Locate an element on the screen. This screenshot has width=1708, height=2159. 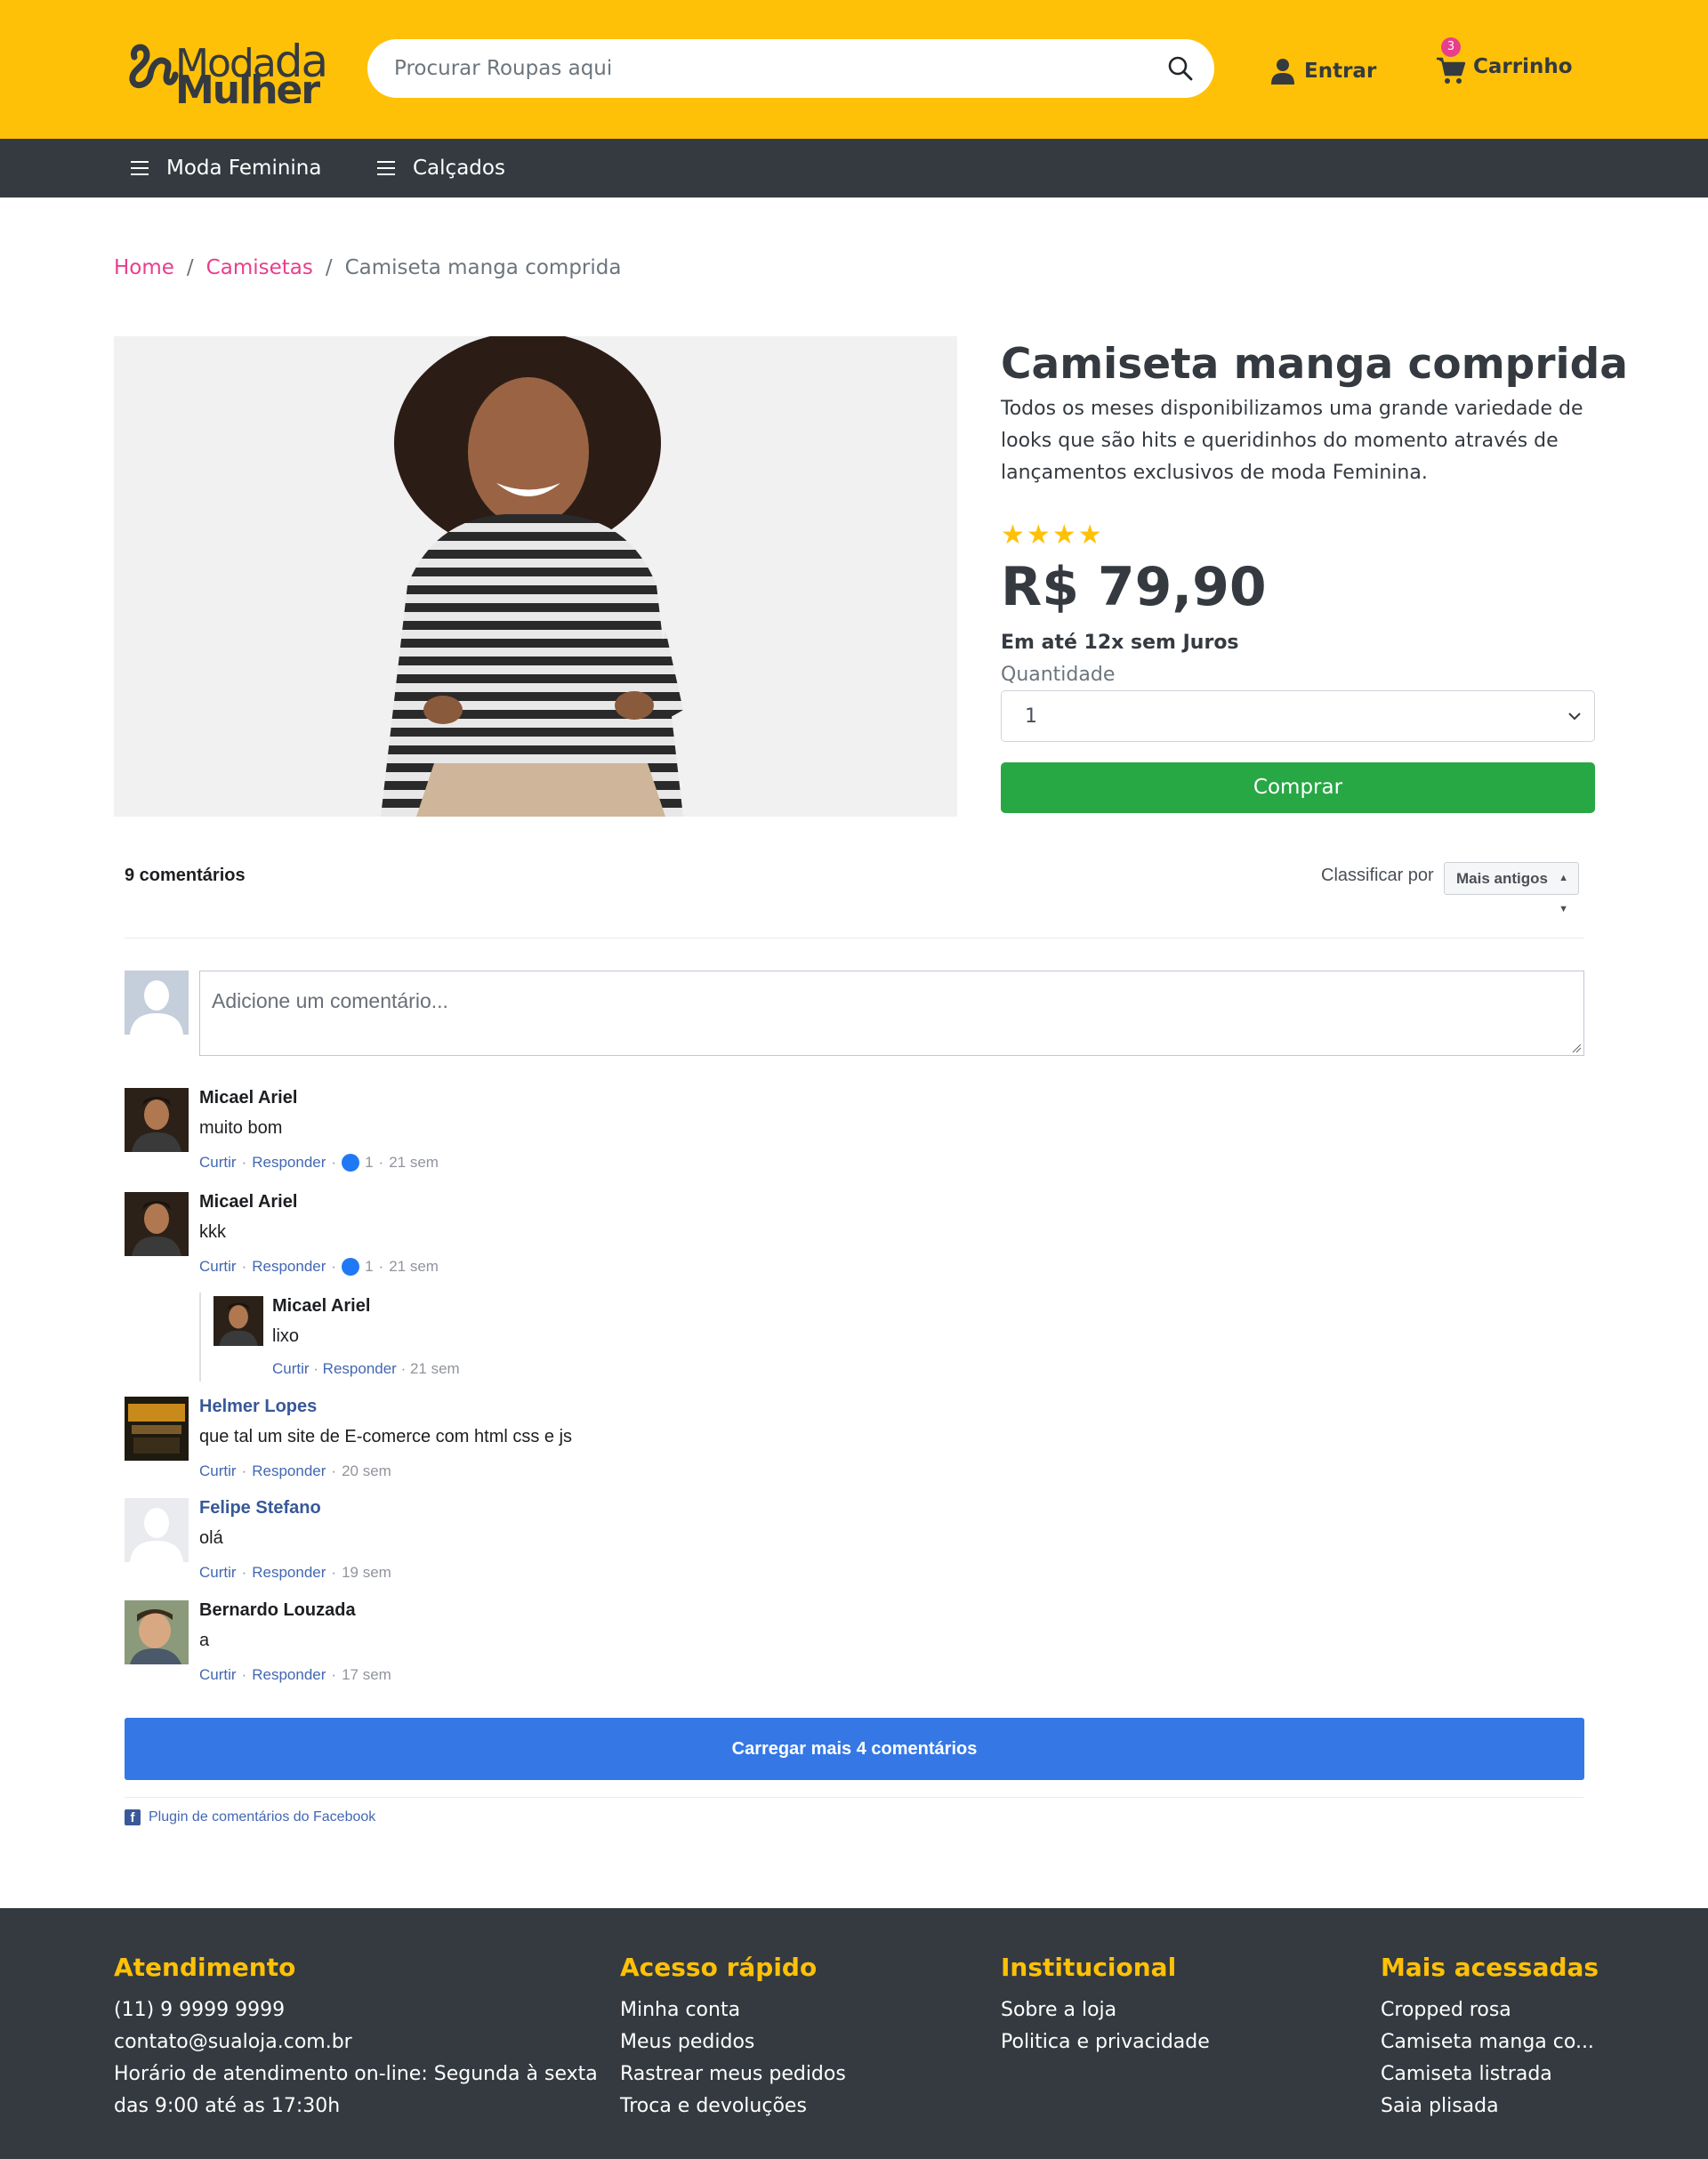
comments-count: 9 comentários is located at coordinates (185, 876).